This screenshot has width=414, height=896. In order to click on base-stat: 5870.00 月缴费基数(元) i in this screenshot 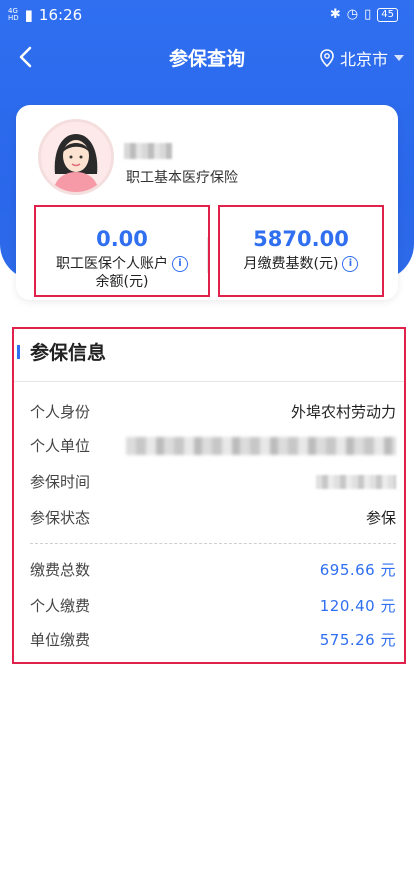, I will do `click(301, 251)`.